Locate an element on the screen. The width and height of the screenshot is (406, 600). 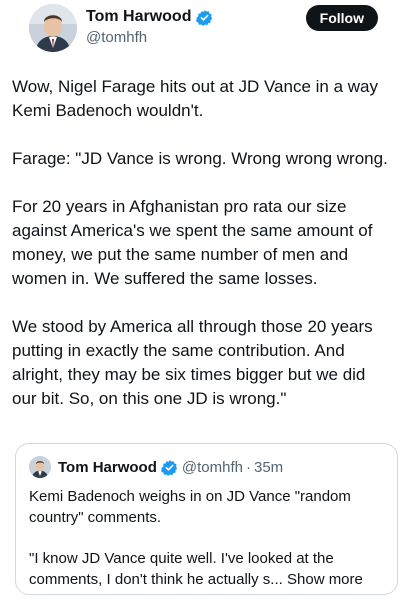
display-name: Tom Harwood is located at coordinates (138, 17).